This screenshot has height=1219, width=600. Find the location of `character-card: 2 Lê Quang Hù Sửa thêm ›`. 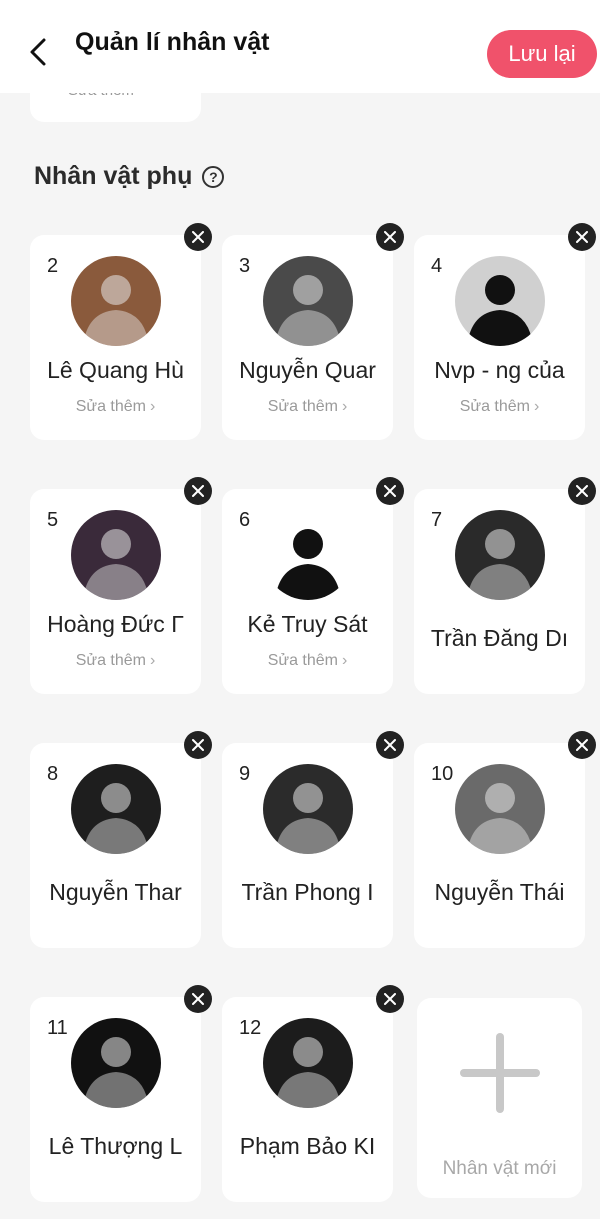

character-card: 2 Lê Quang Hù Sửa thêm › is located at coordinates (115, 337).